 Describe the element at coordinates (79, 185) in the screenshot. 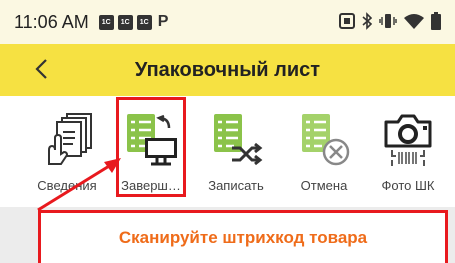

I see `annotation-arrow-icon` at that location.